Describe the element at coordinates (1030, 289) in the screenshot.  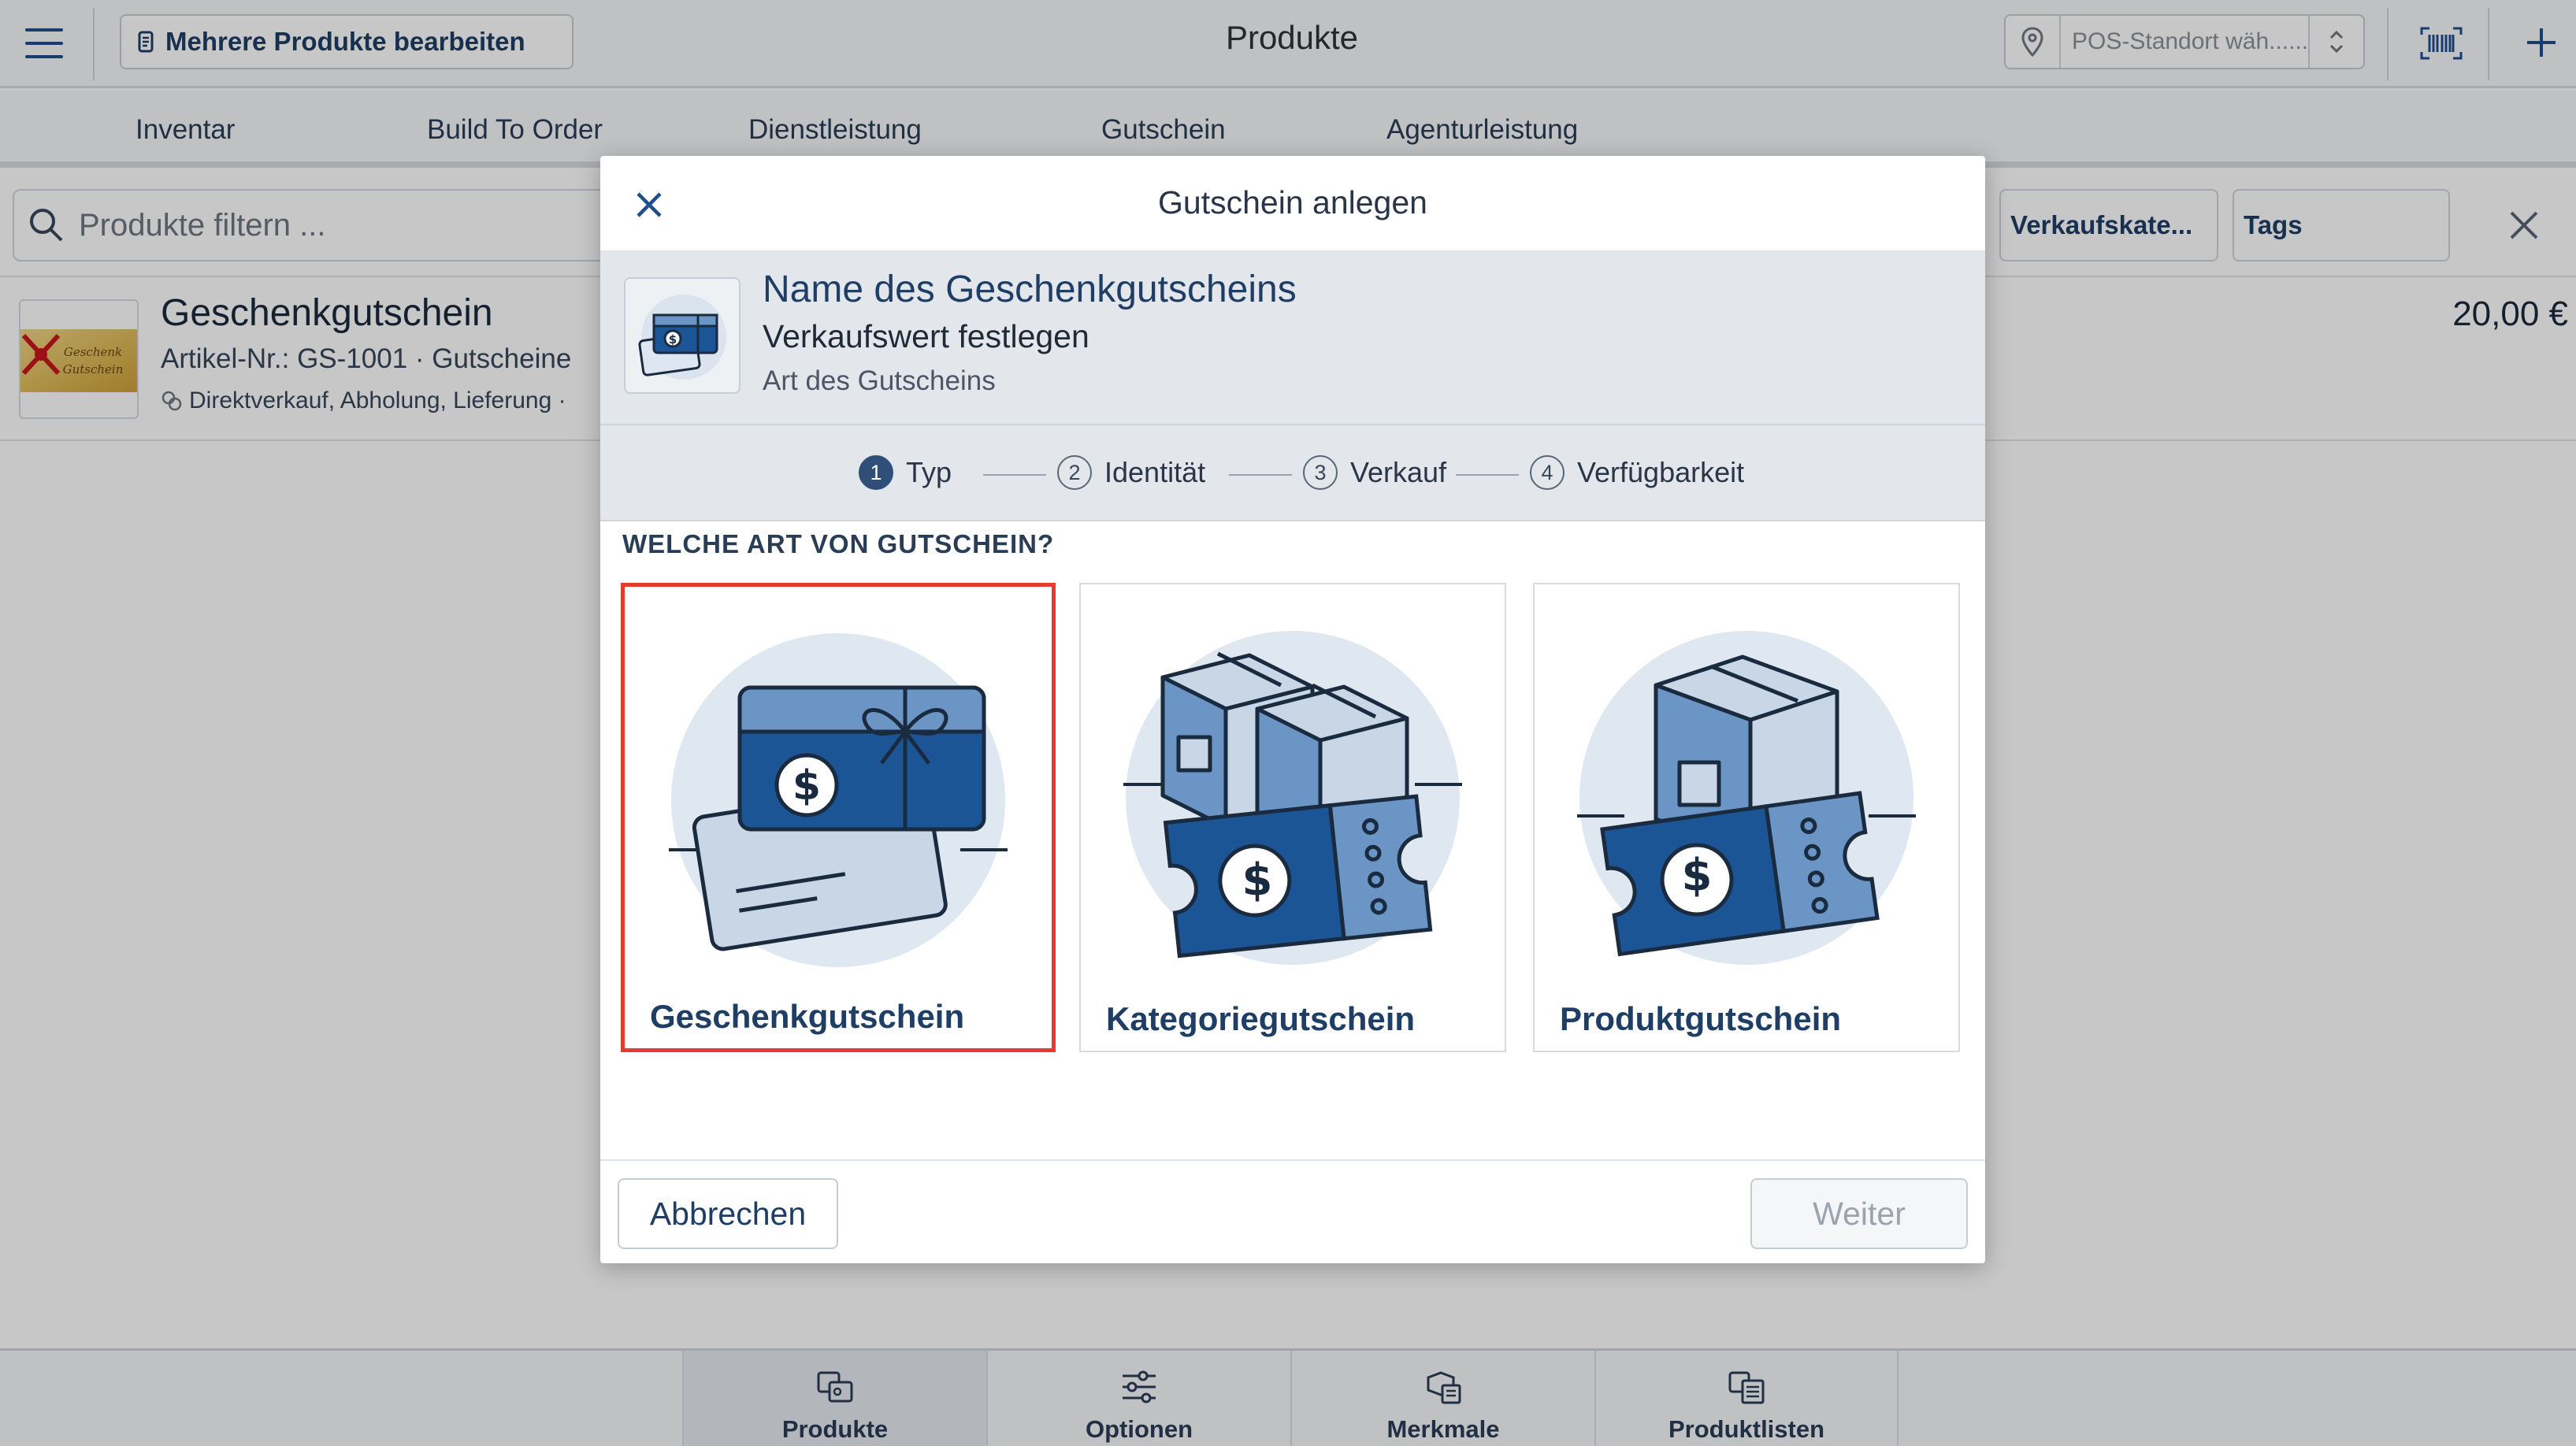
I see `summary-title: Name des Geschenkgutscheins` at that location.